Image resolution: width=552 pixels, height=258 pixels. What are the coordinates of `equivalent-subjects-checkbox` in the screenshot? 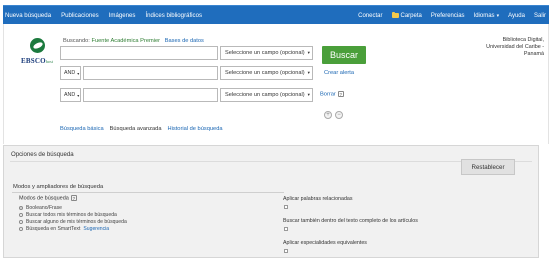 It's located at (286, 251).